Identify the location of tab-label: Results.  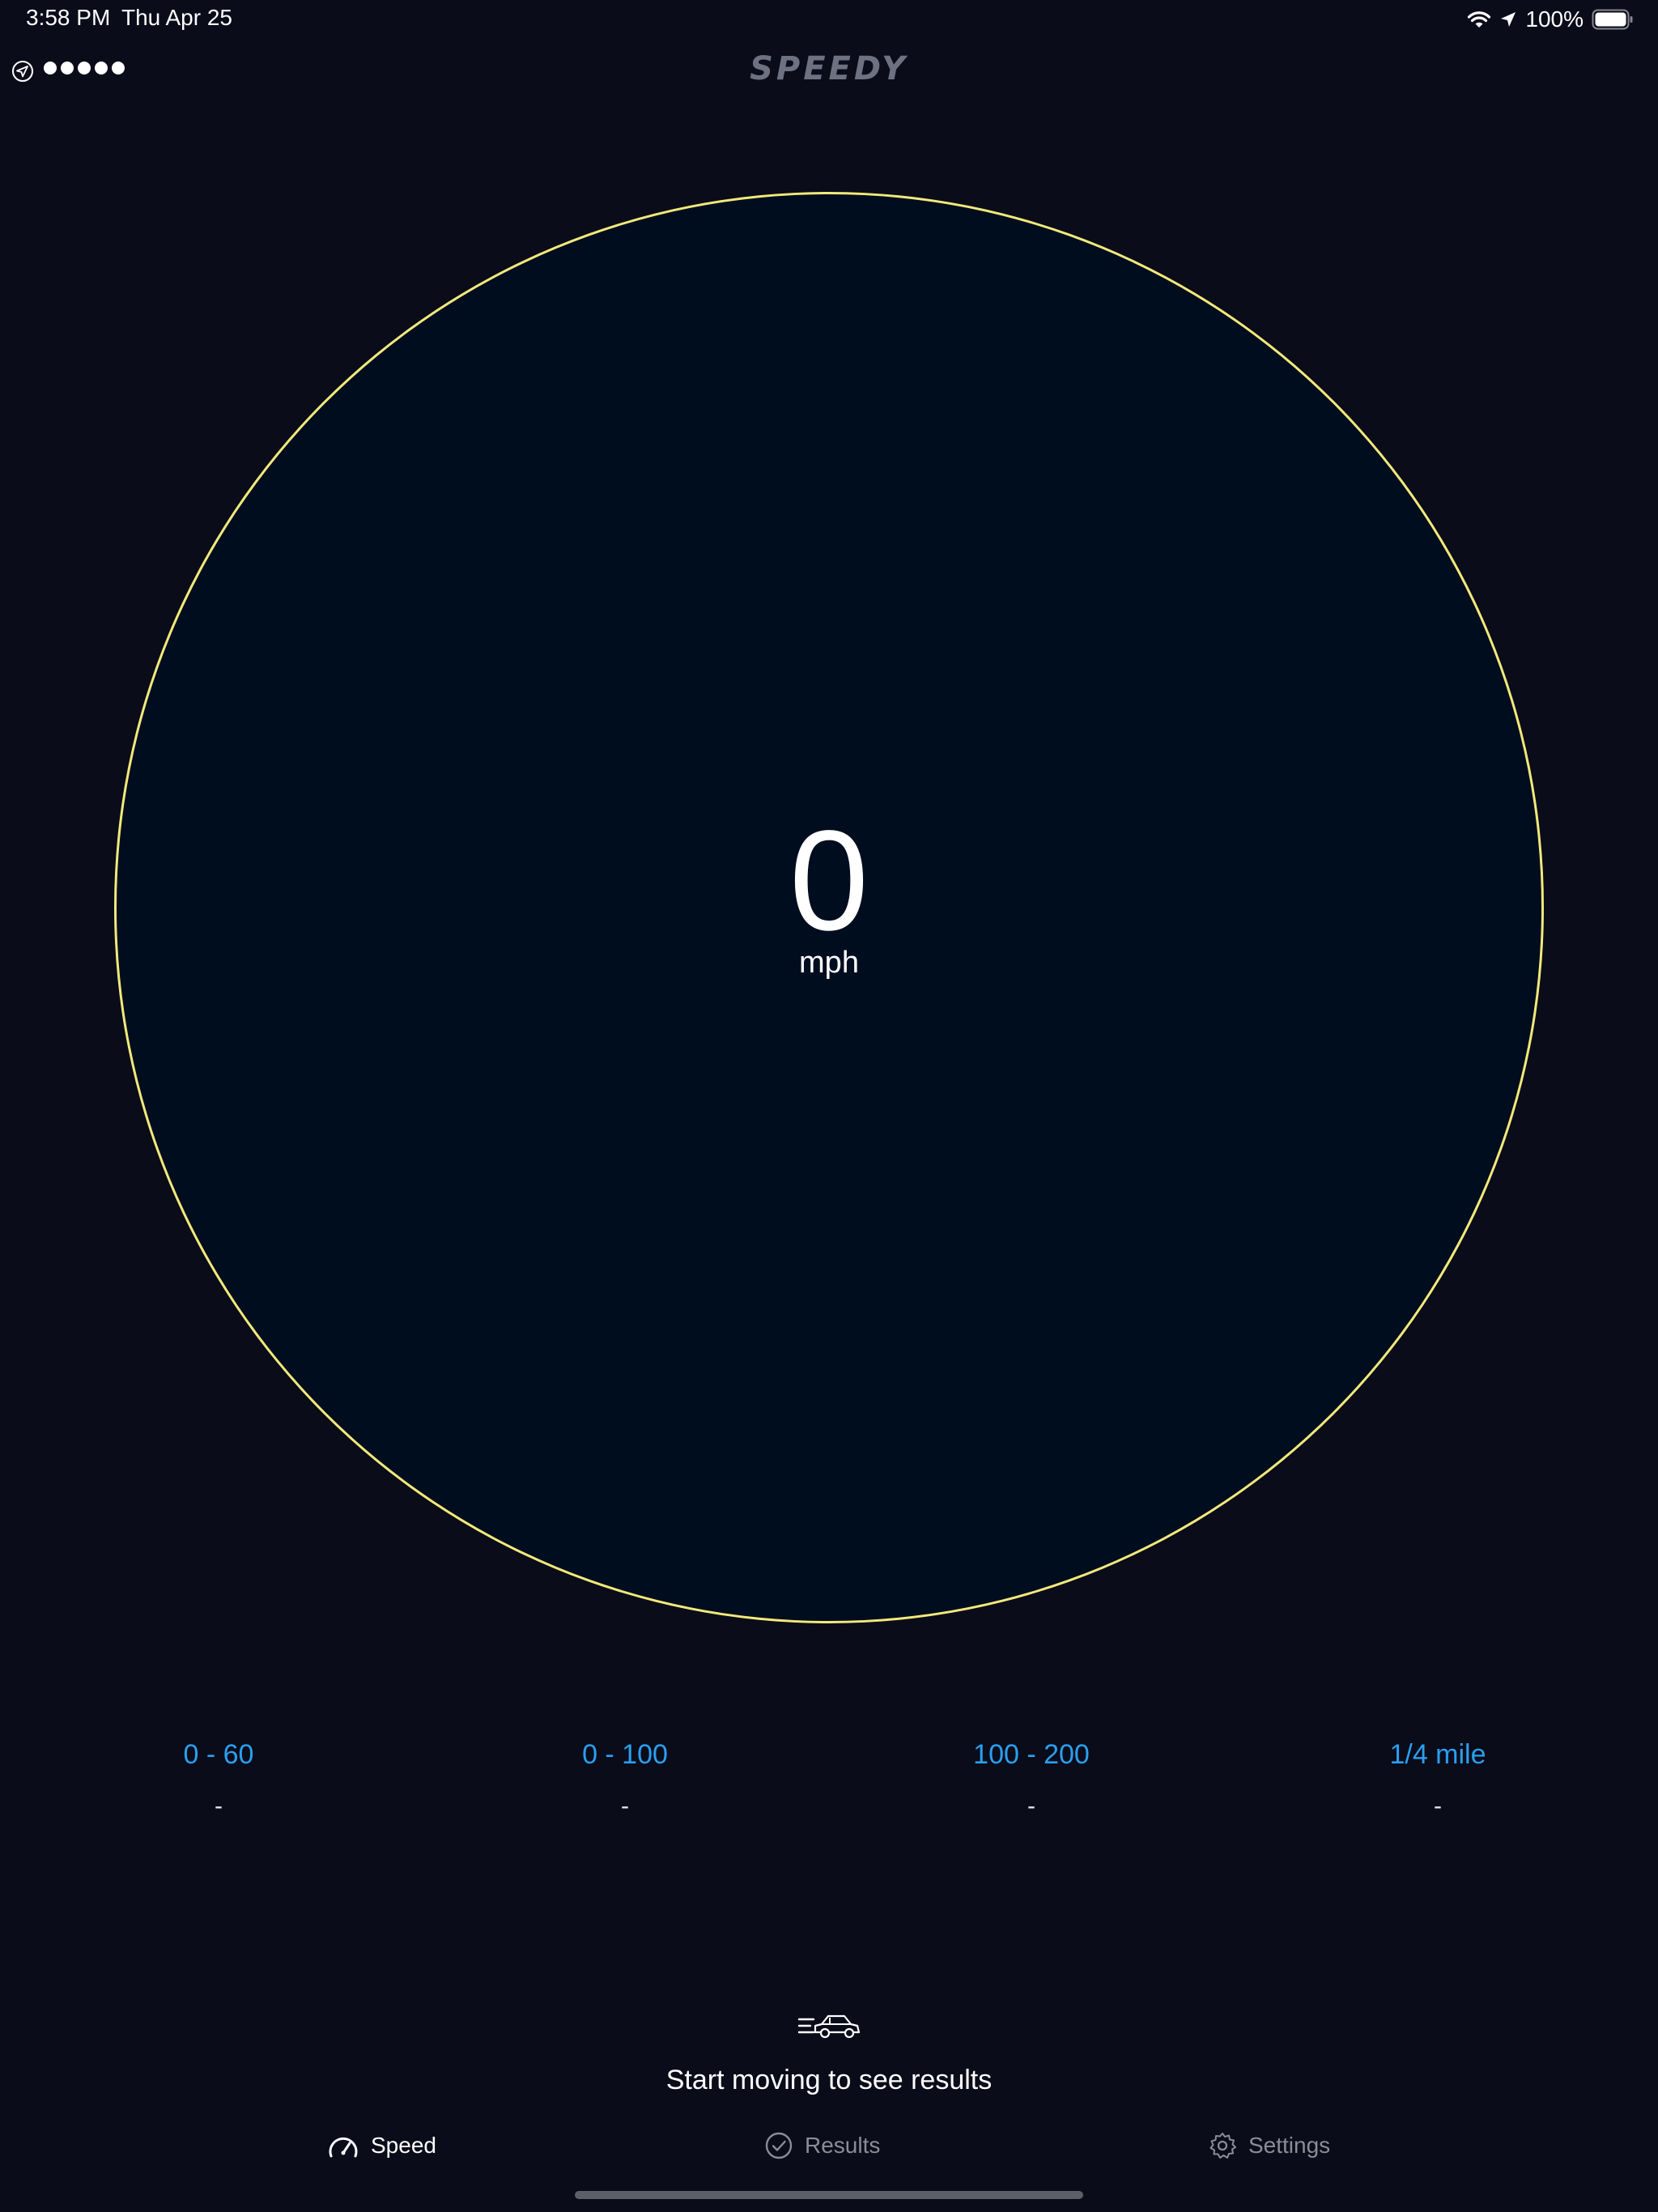
(843, 2146).